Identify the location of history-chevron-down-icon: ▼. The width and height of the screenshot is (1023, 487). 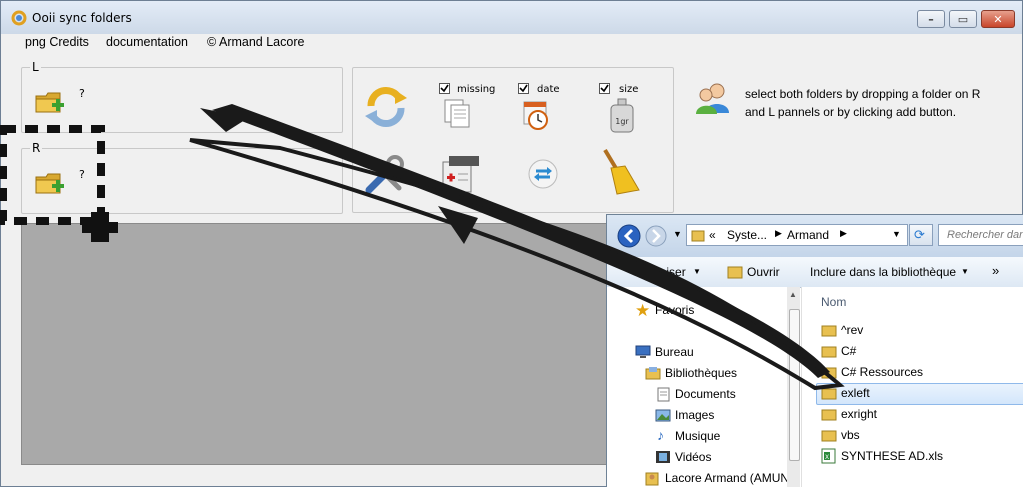
(677, 234).